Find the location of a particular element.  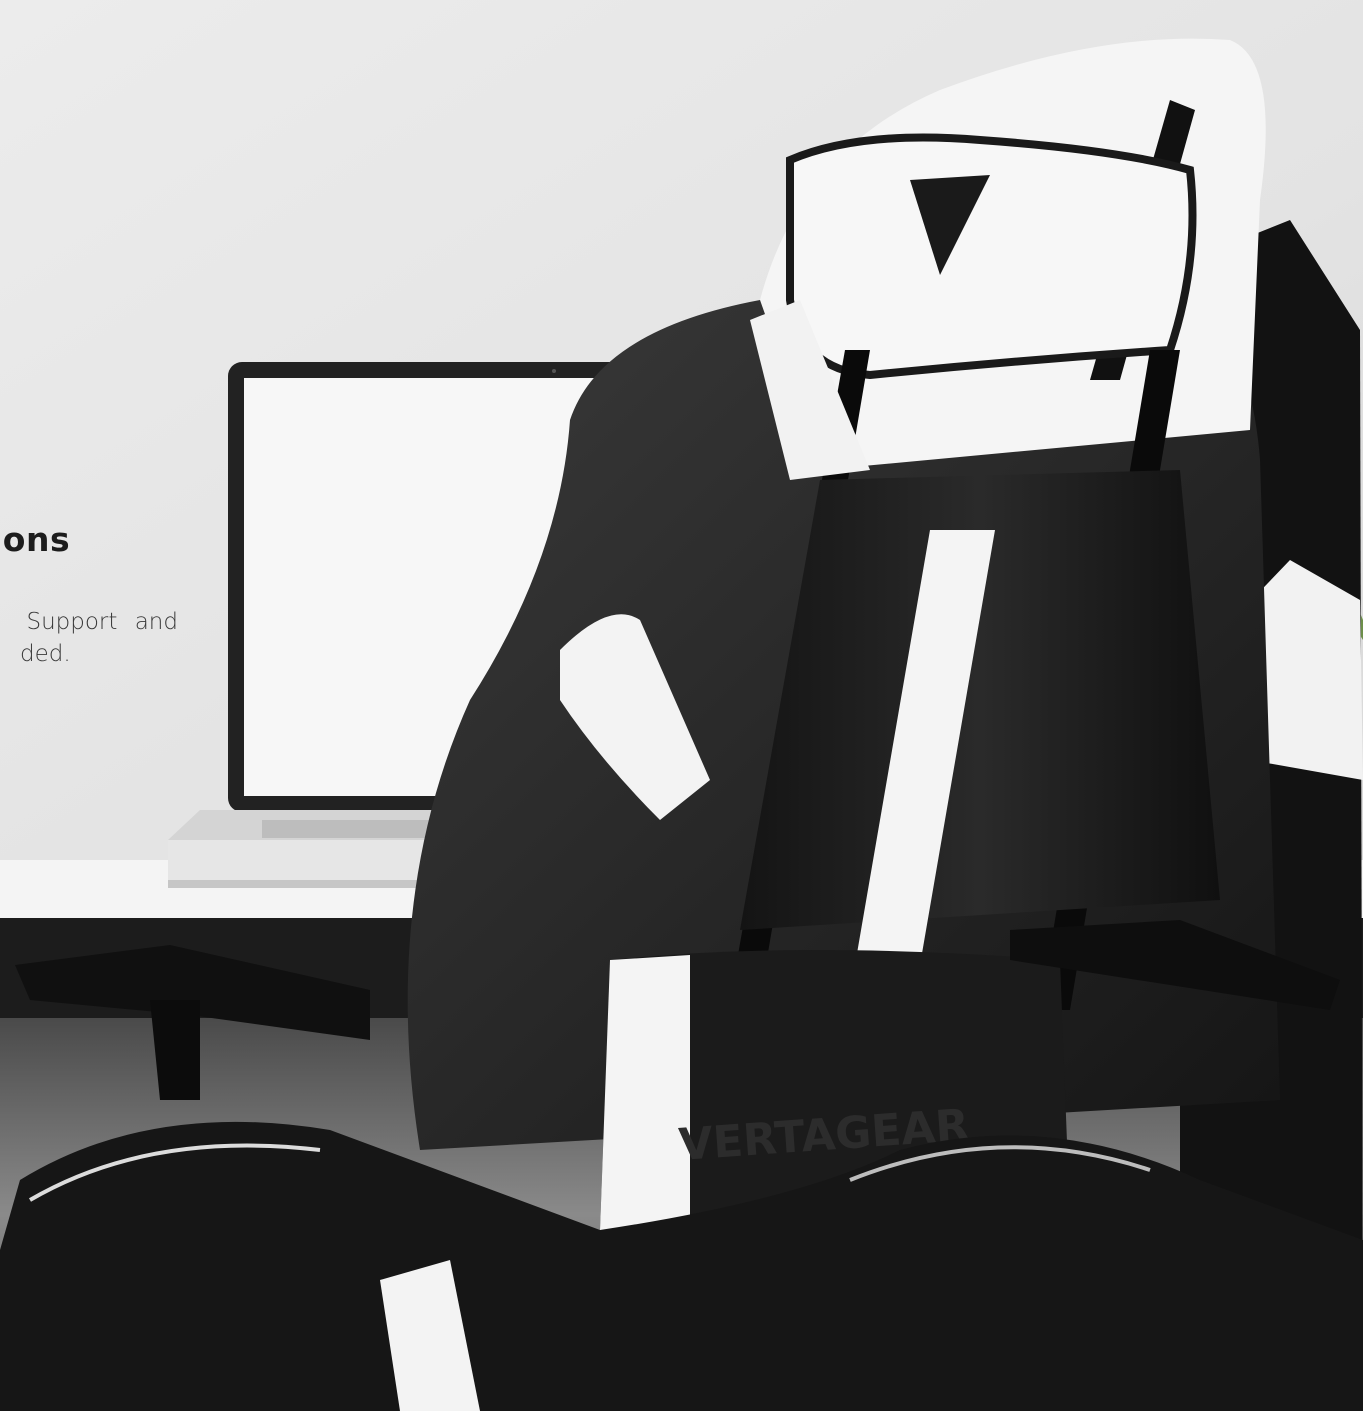

feature-heading: ions is located at coordinates (35, 539).